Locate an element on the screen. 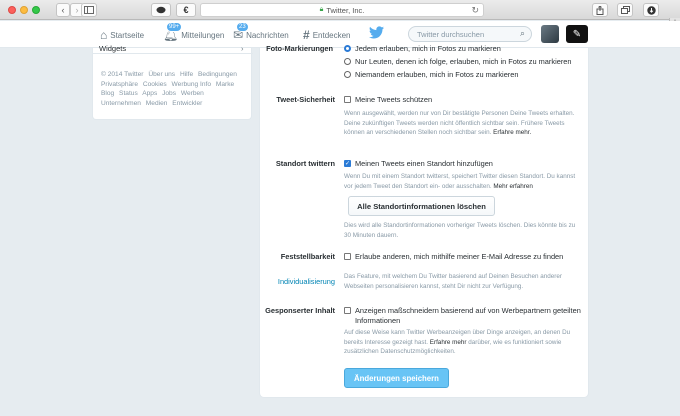 The width and height of the screenshot is (680, 416). search-icon: ⌕ is located at coordinates (522, 33).